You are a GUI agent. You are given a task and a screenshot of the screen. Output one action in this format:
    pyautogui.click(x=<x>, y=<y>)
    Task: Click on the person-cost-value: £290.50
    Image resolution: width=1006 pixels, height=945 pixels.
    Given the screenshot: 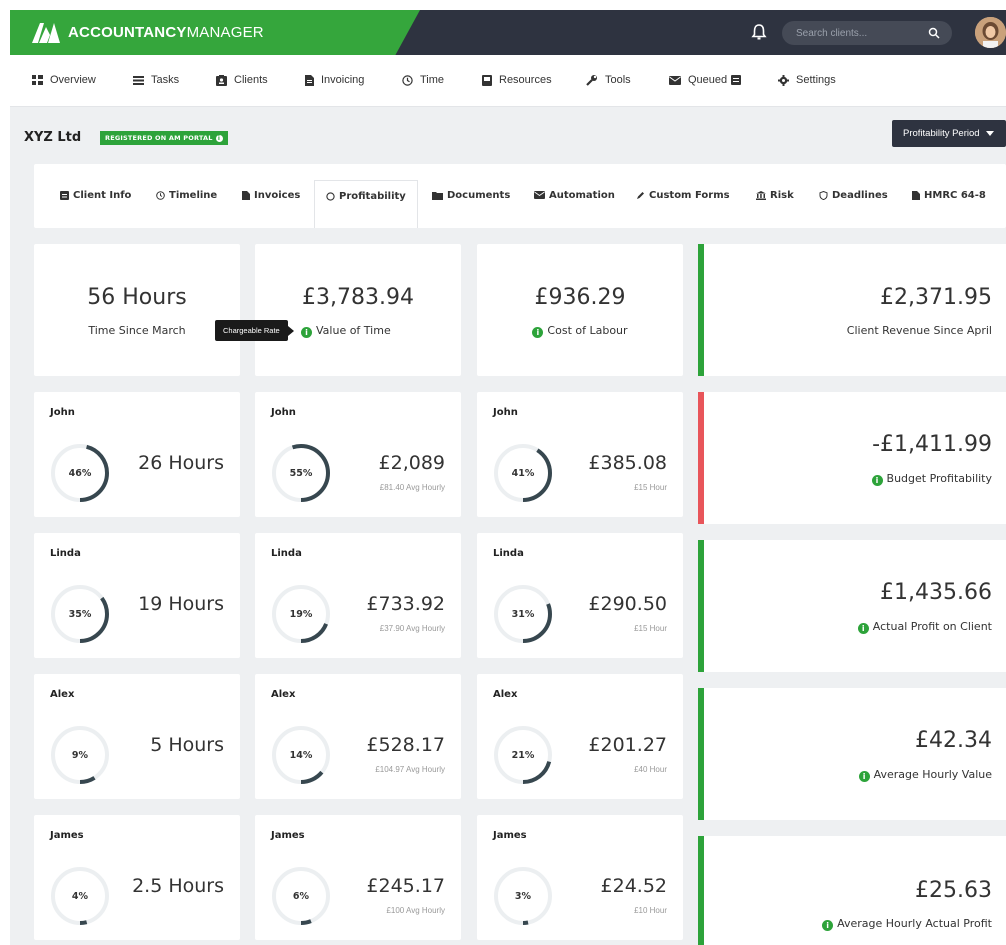 What is the action you would take?
    pyautogui.click(x=627, y=604)
    